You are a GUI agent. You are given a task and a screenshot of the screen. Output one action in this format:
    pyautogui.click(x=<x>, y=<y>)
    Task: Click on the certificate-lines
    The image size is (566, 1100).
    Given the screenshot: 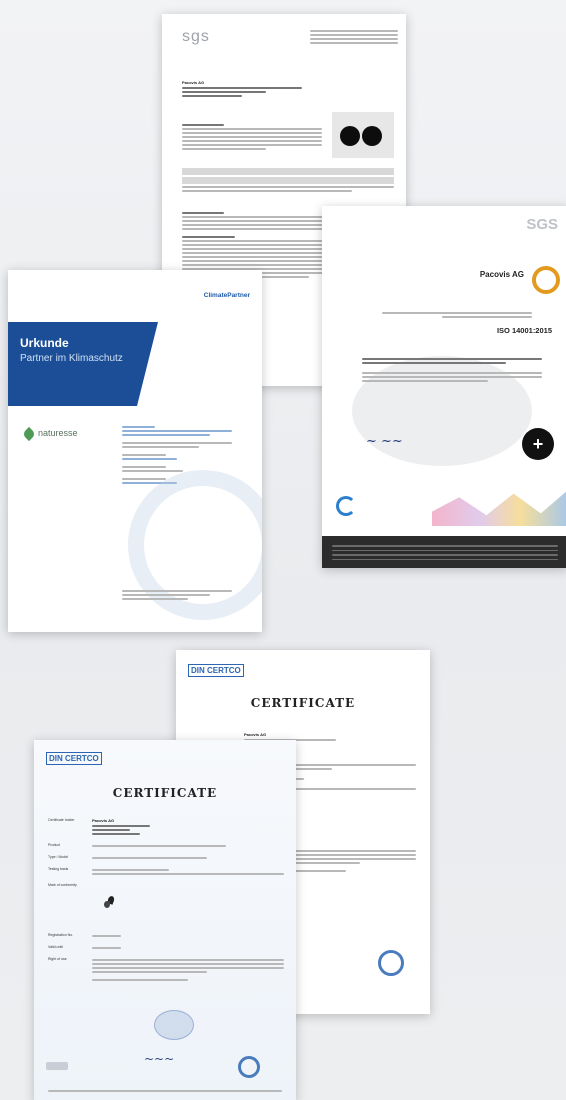 What is the action you would take?
    pyautogui.click(x=346, y=818)
    